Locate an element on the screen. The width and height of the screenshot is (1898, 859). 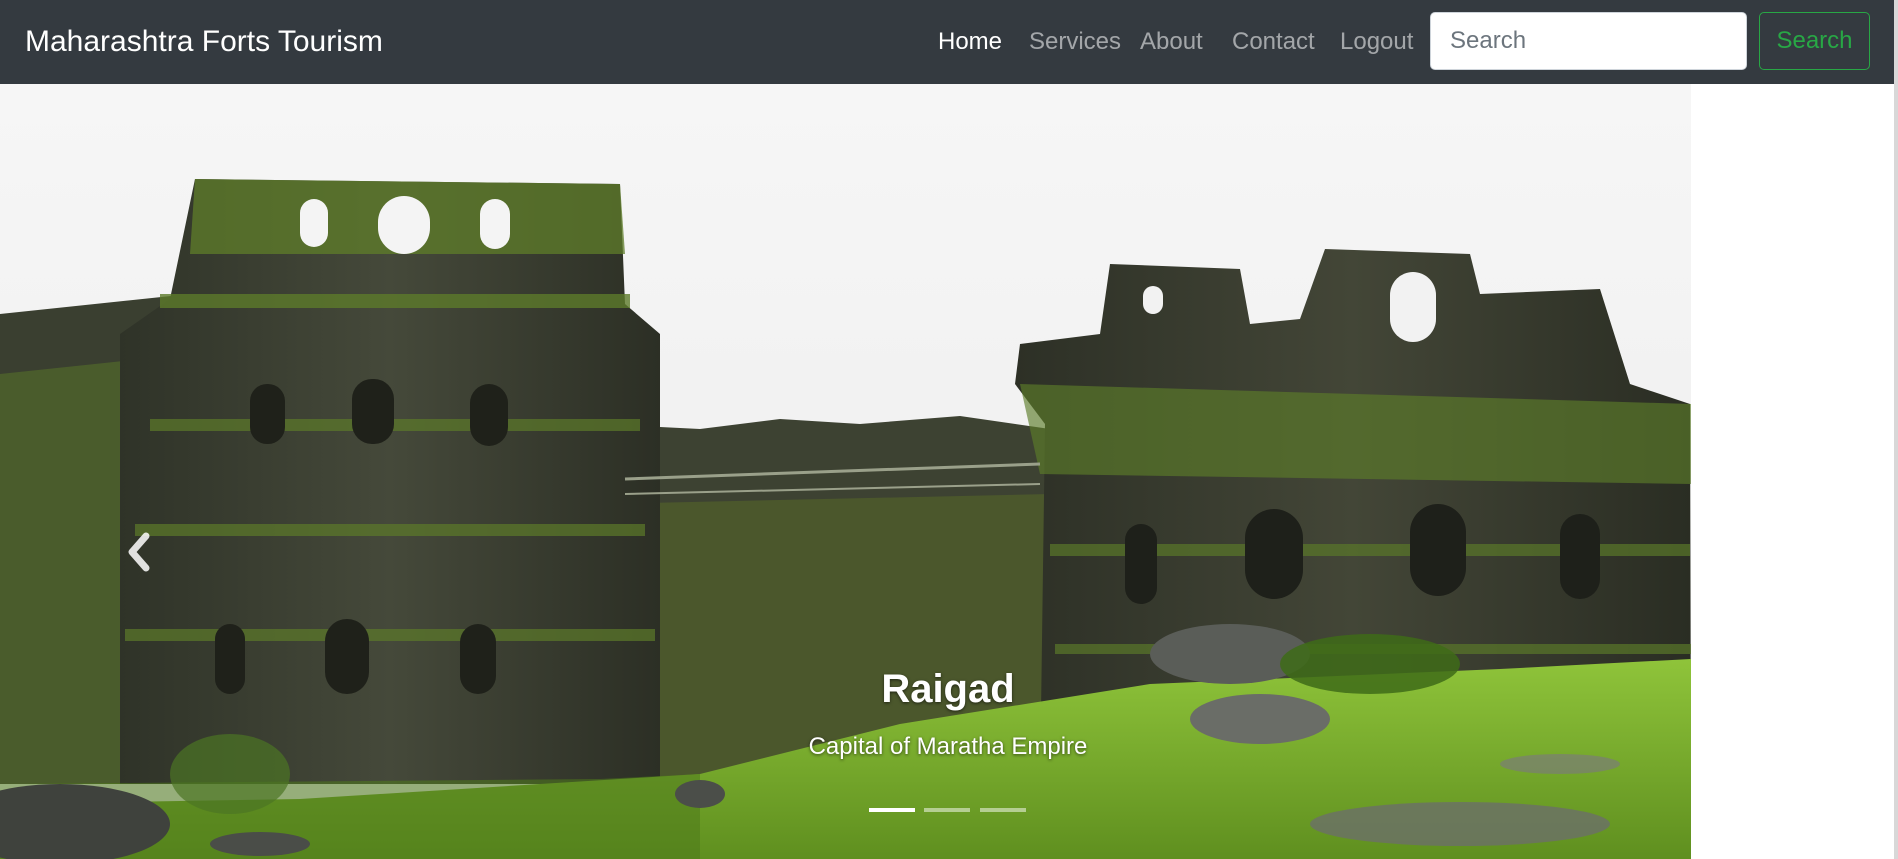
search-button: Search is located at coordinates (1814, 41).